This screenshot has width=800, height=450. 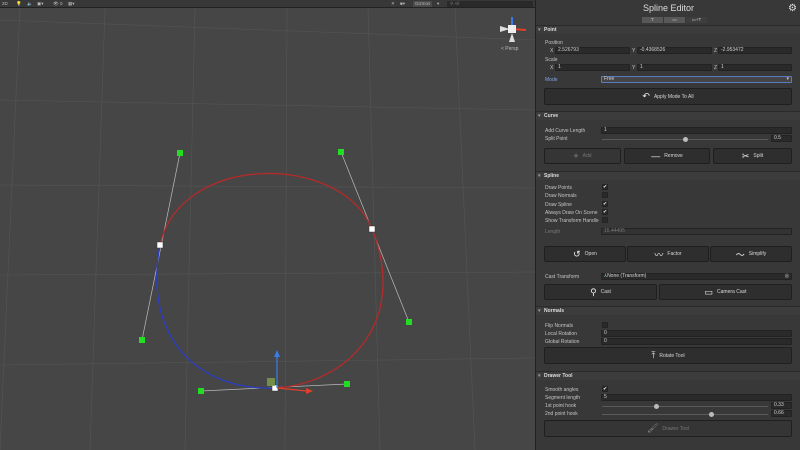 What do you see at coordinates (781, 138) in the screenshot?
I see `split-point-field: 0.5` at bounding box center [781, 138].